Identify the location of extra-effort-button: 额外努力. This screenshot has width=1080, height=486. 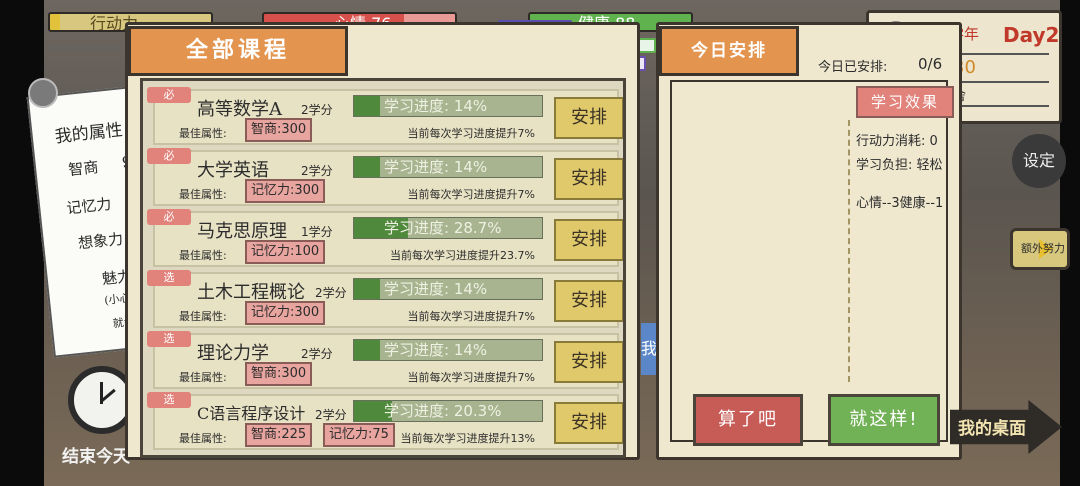
(1040, 249).